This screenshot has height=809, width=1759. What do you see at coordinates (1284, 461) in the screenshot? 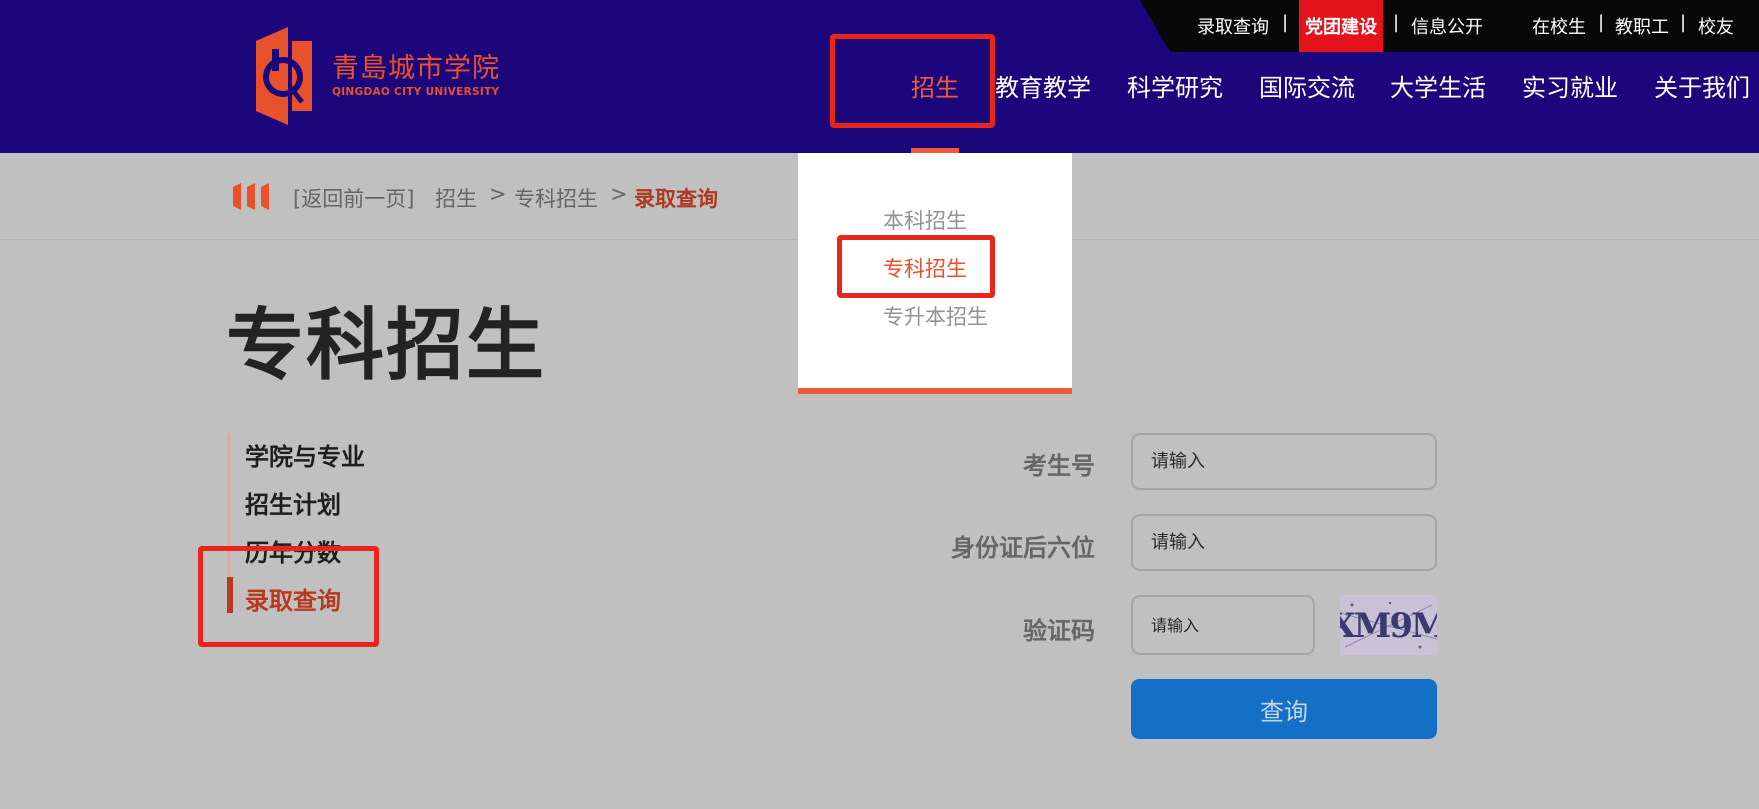
I see `exam-number-input` at bounding box center [1284, 461].